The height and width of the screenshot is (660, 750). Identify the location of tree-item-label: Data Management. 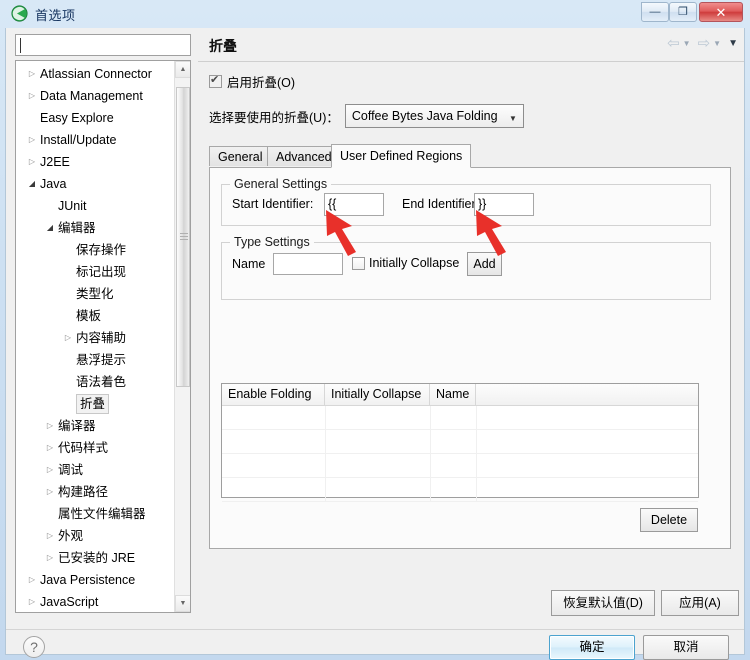
(91, 96).